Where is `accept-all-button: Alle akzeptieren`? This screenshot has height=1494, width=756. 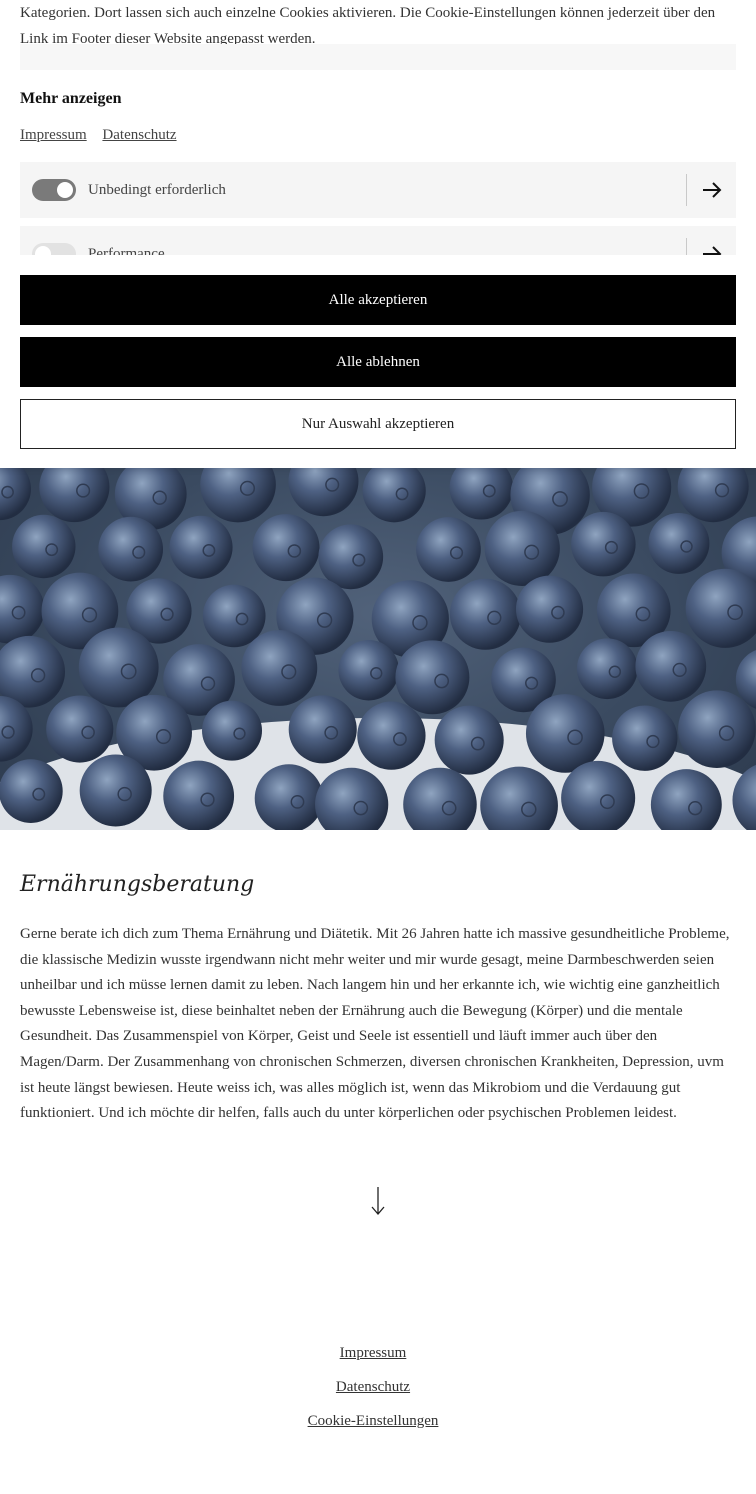
accept-all-button: Alle akzeptieren is located at coordinates (378, 300).